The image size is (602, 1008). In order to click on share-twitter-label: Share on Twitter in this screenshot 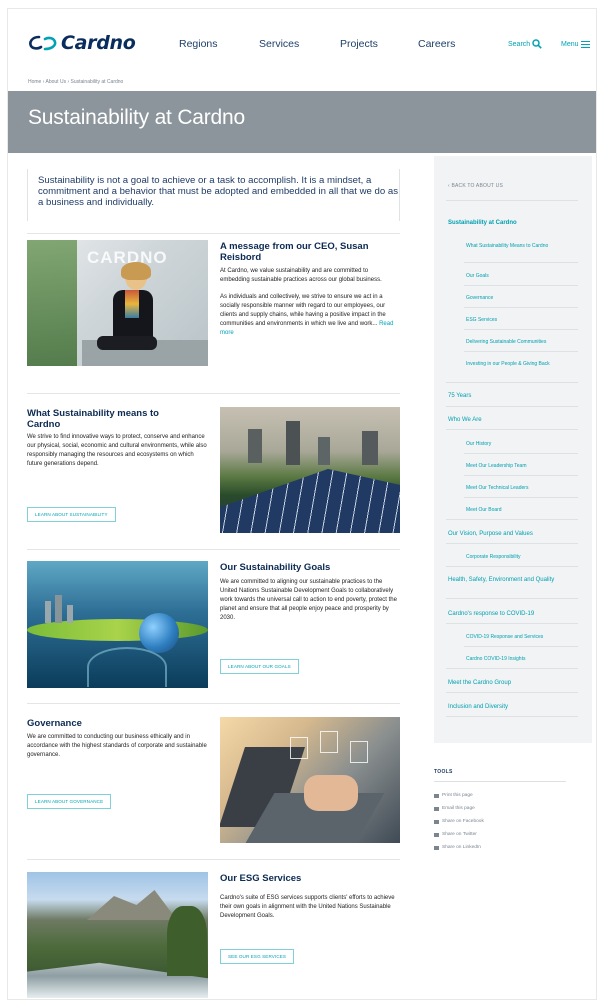, I will do `click(459, 834)`.